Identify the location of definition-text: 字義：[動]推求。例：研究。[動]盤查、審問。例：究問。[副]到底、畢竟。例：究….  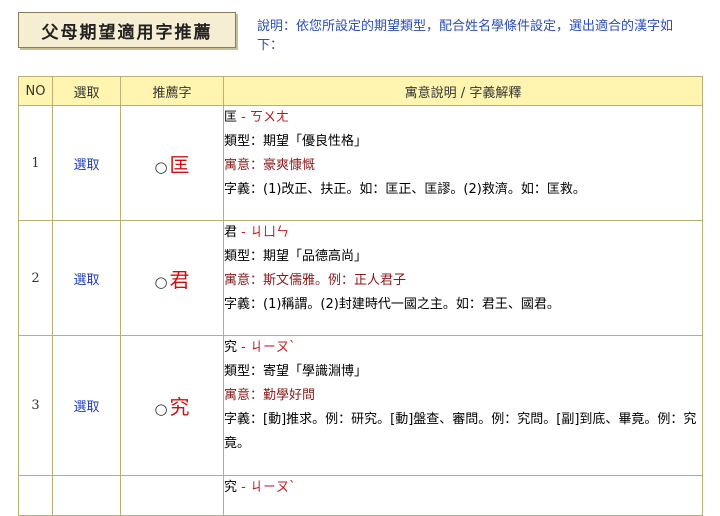
(460, 431).